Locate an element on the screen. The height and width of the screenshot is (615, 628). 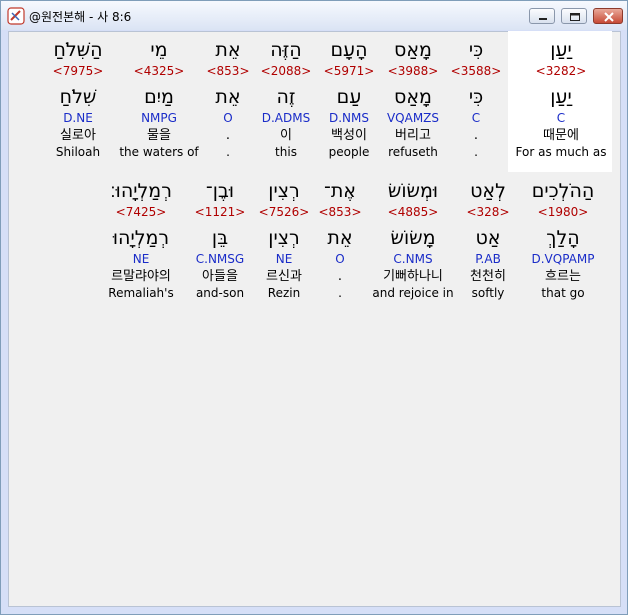
morphology-code: NE is located at coordinates (141, 259).